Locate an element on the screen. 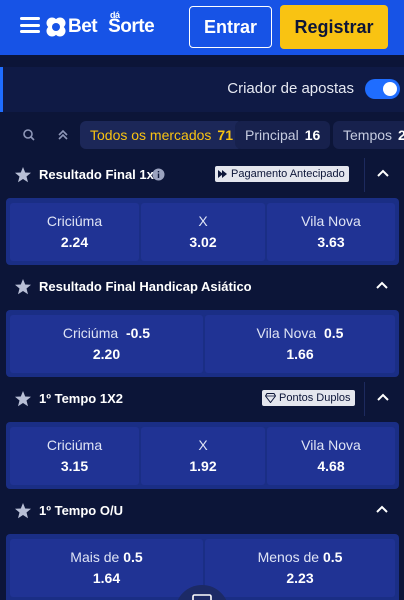  bet-builder-label: Criador de apostas is located at coordinates (290, 88).